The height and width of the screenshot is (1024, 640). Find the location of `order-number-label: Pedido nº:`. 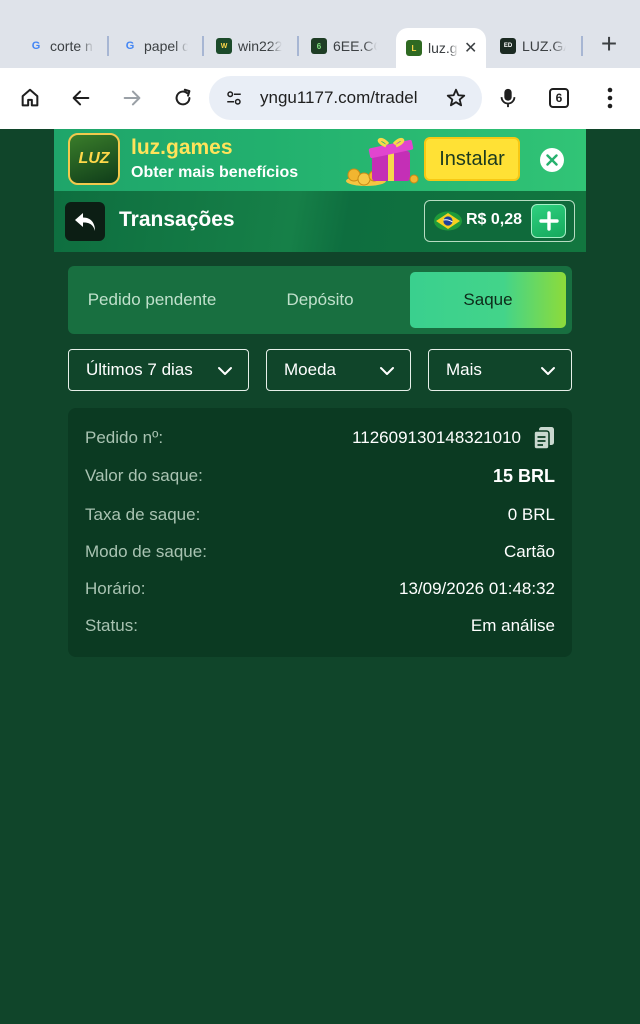

order-number-label: Pedido nº: is located at coordinates (124, 437).